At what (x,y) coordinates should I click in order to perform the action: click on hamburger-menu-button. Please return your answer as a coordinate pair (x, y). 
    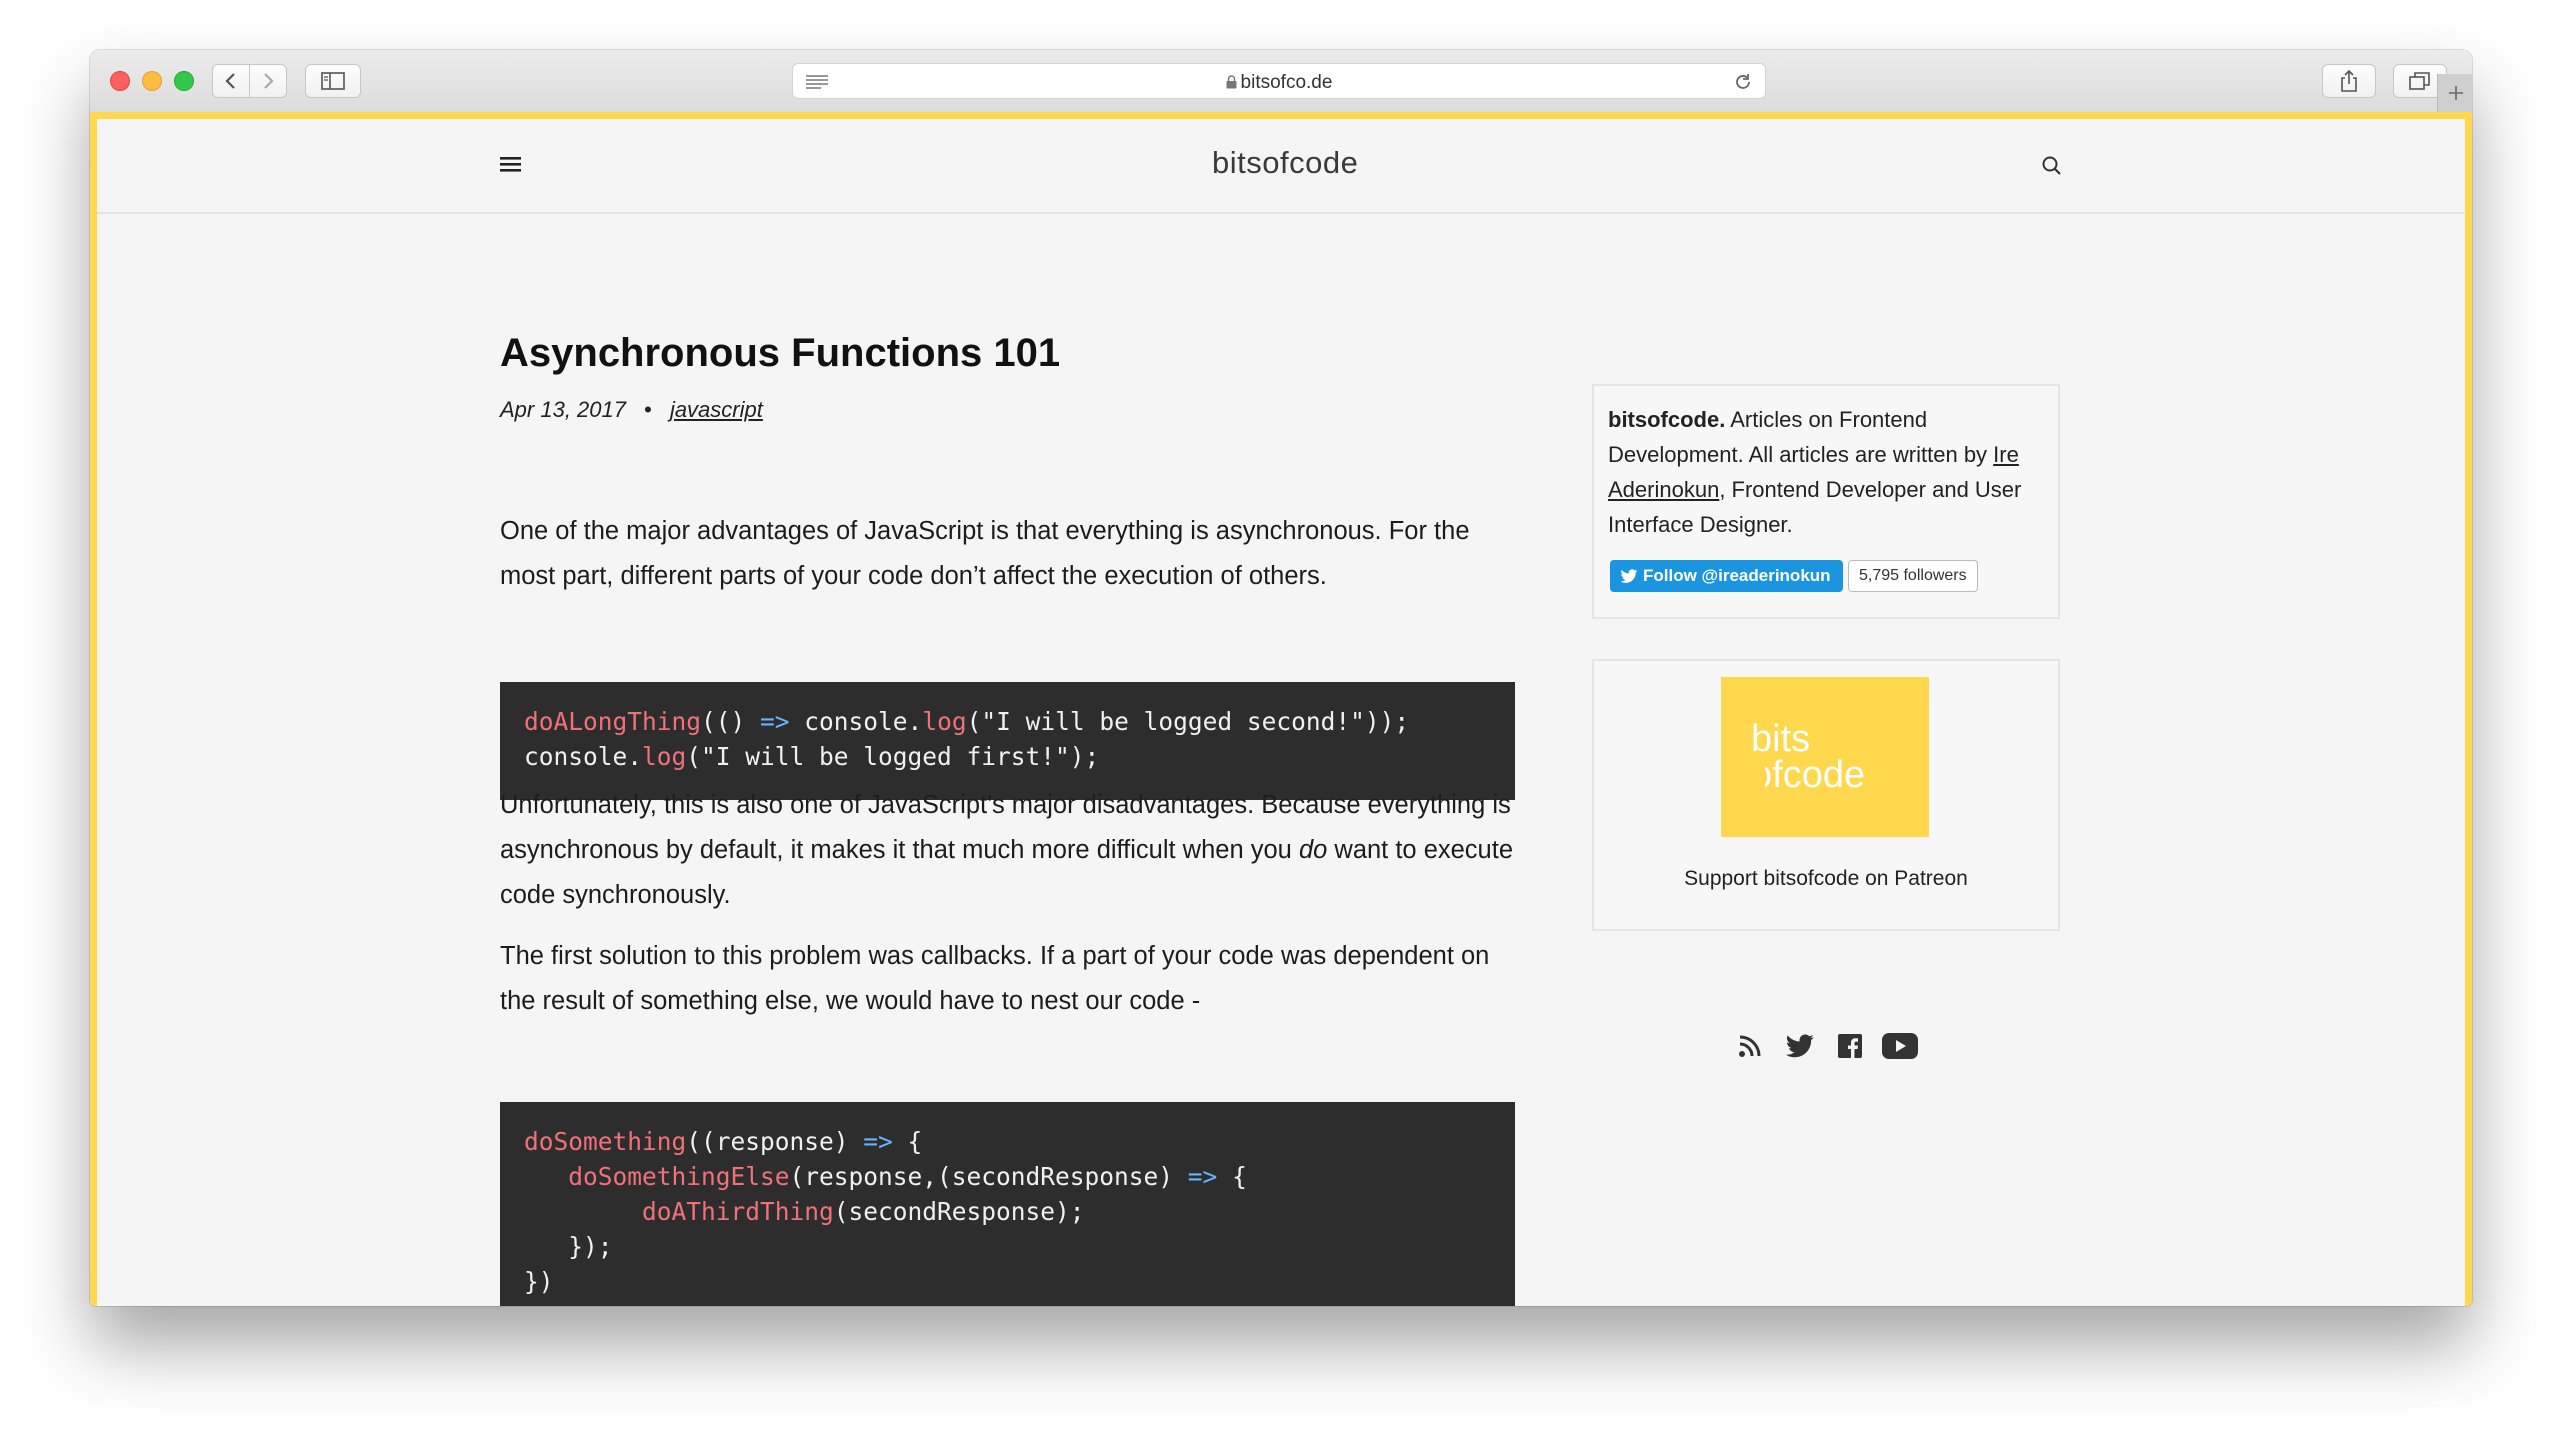
    Looking at the image, I should click on (511, 164).